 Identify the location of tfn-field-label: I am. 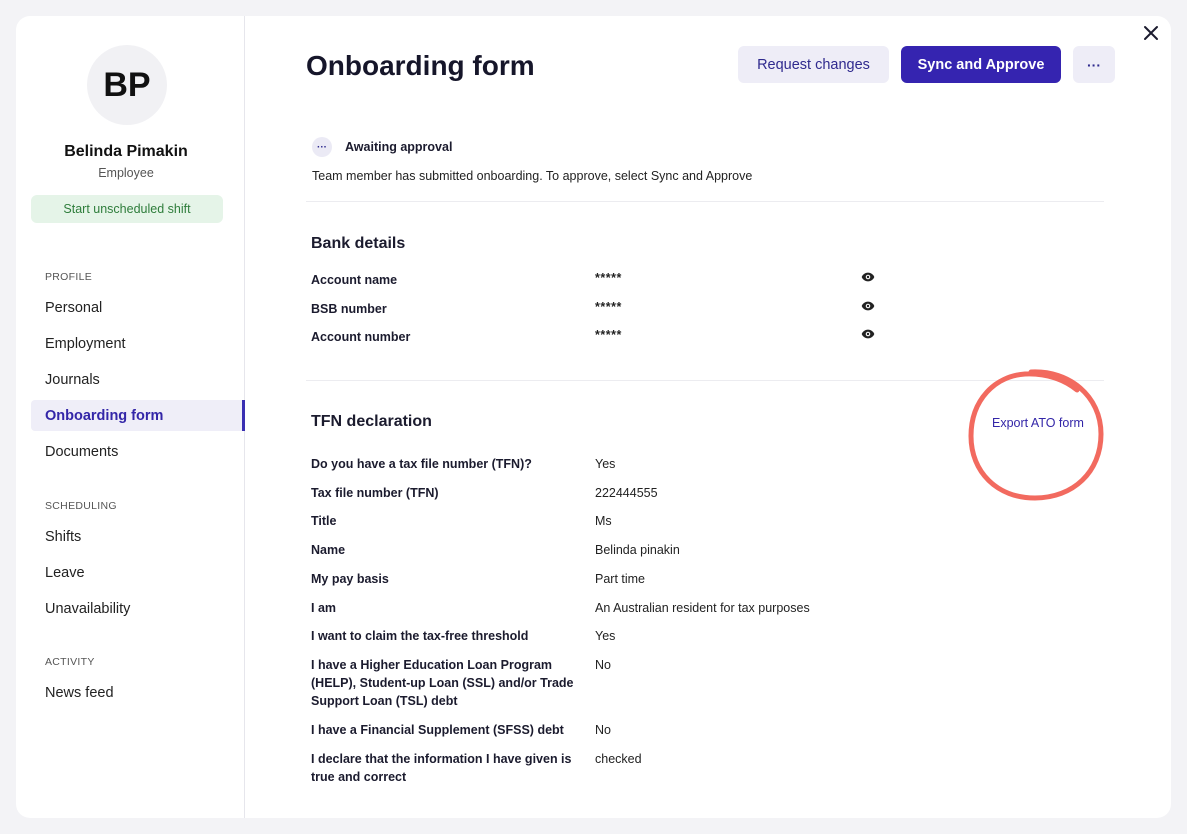
(324, 608).